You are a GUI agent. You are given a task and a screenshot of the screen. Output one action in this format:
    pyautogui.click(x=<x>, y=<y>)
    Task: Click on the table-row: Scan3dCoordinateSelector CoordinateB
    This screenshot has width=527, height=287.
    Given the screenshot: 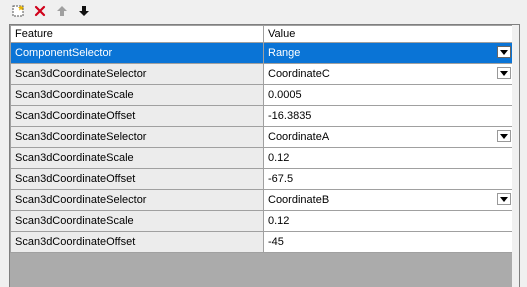 What is the action you would take?
    pyautogui.click(x=263, y=200)
    